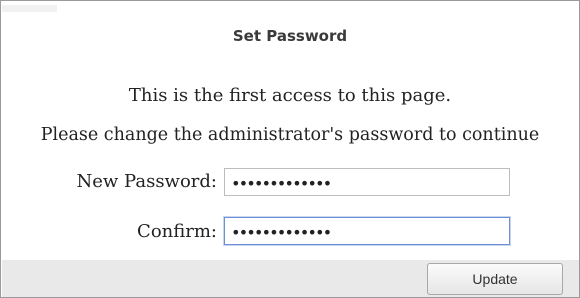  Describe the element at coordinates (177, 231) in the screenshot. I see `confirm-password-label: Confirm:` at that location.